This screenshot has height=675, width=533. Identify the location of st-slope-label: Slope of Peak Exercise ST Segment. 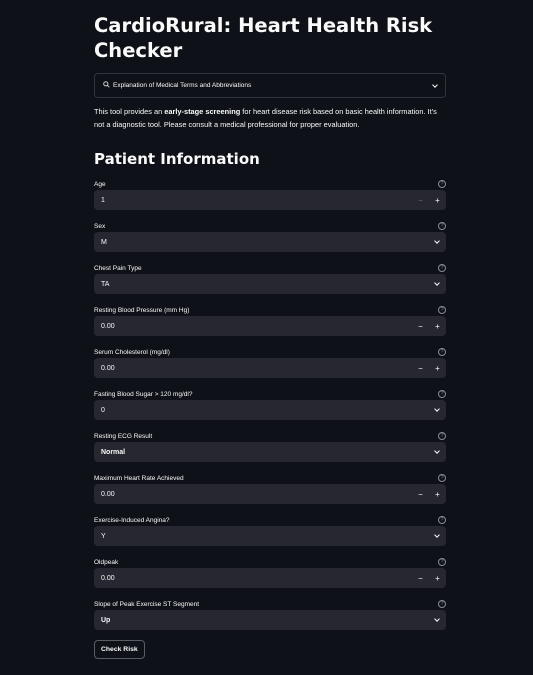
(147, 604).